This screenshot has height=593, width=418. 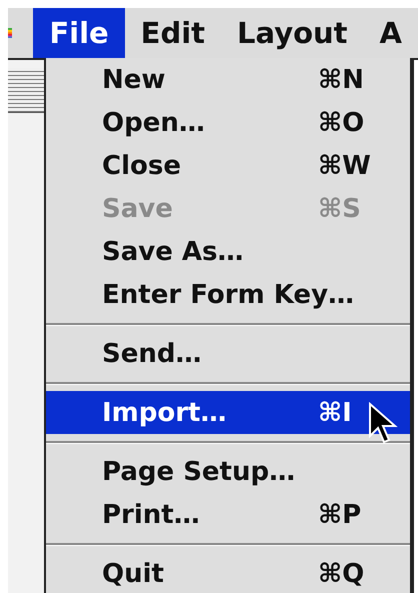 What do you see at coordinates (228, 412) in the screenshot?
I see `menu-item: Import… ⌘I` at bounding box center [228, 412].